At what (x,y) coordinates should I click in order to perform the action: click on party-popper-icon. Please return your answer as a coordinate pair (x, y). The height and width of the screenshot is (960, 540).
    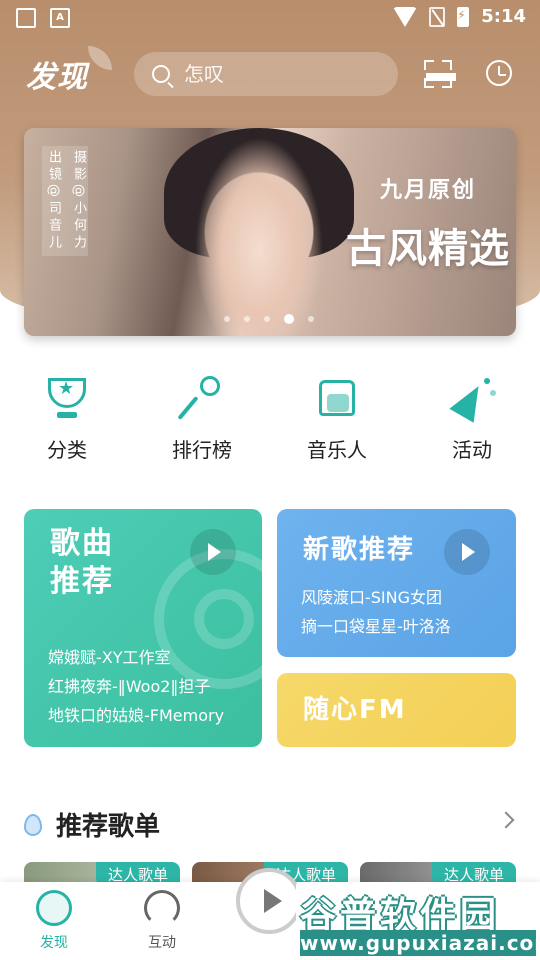
    Looking at the image, I should click on (472, 398).